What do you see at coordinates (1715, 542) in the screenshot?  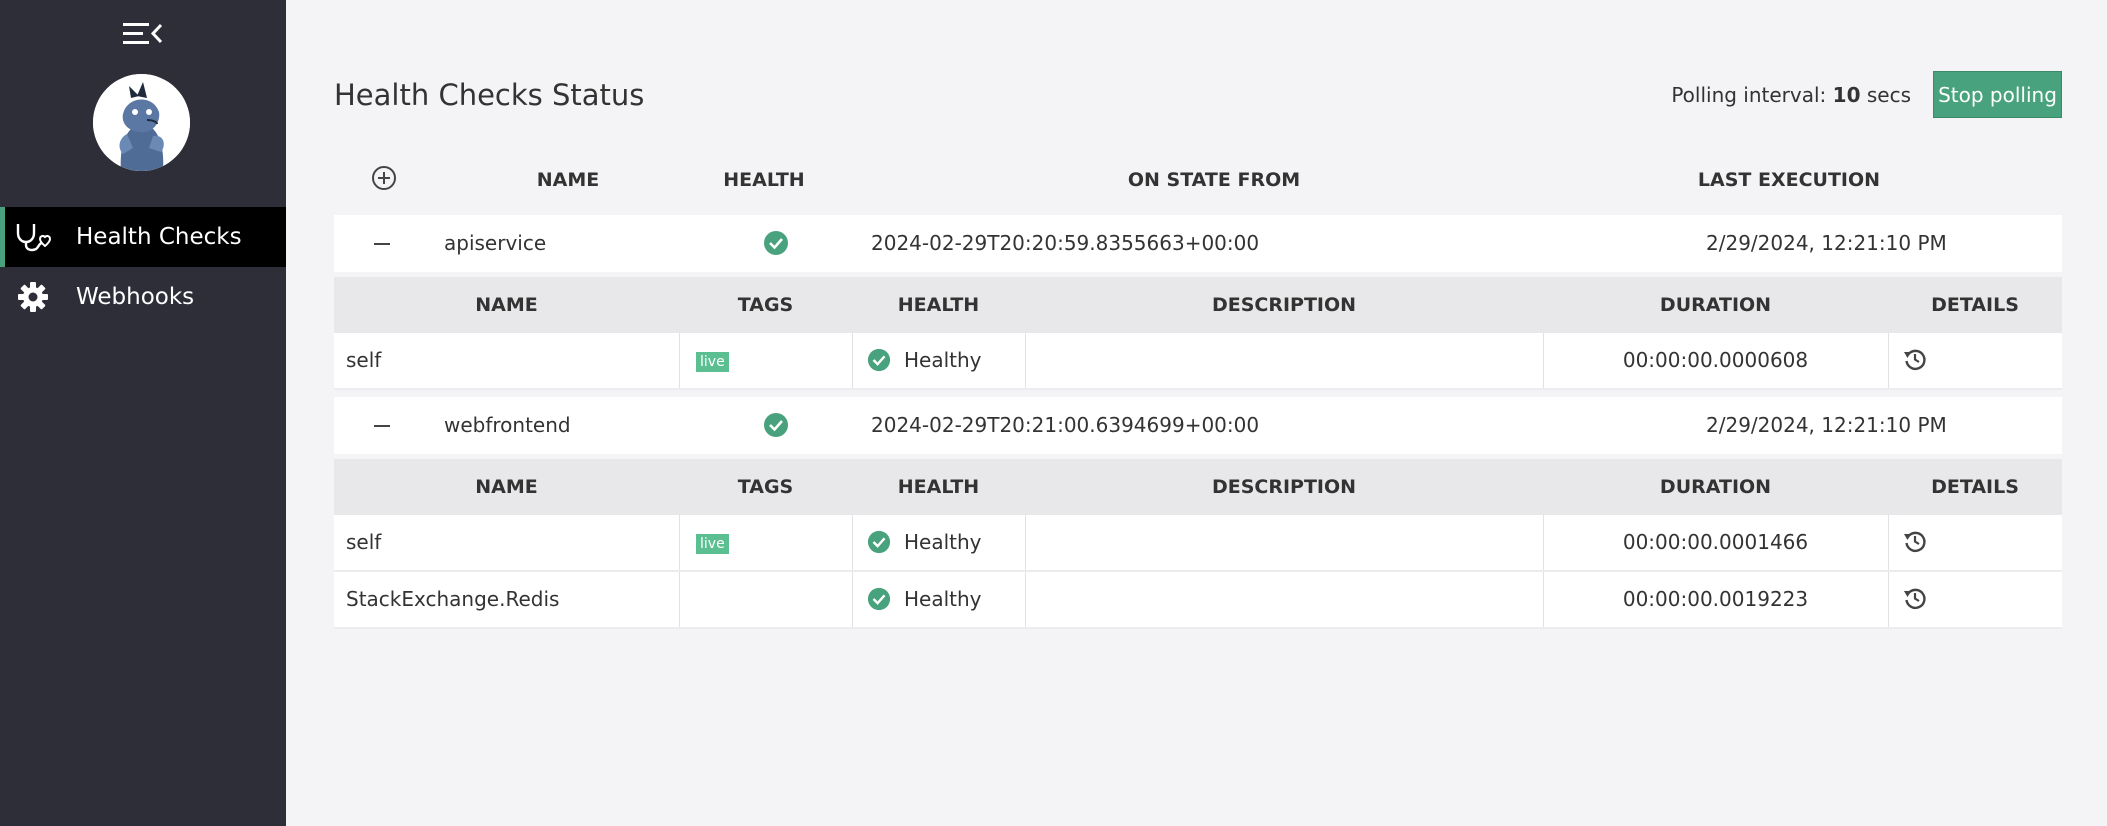 I see `entry-duration: 00:00:00.0001466` at bounding box center [1715, 542].